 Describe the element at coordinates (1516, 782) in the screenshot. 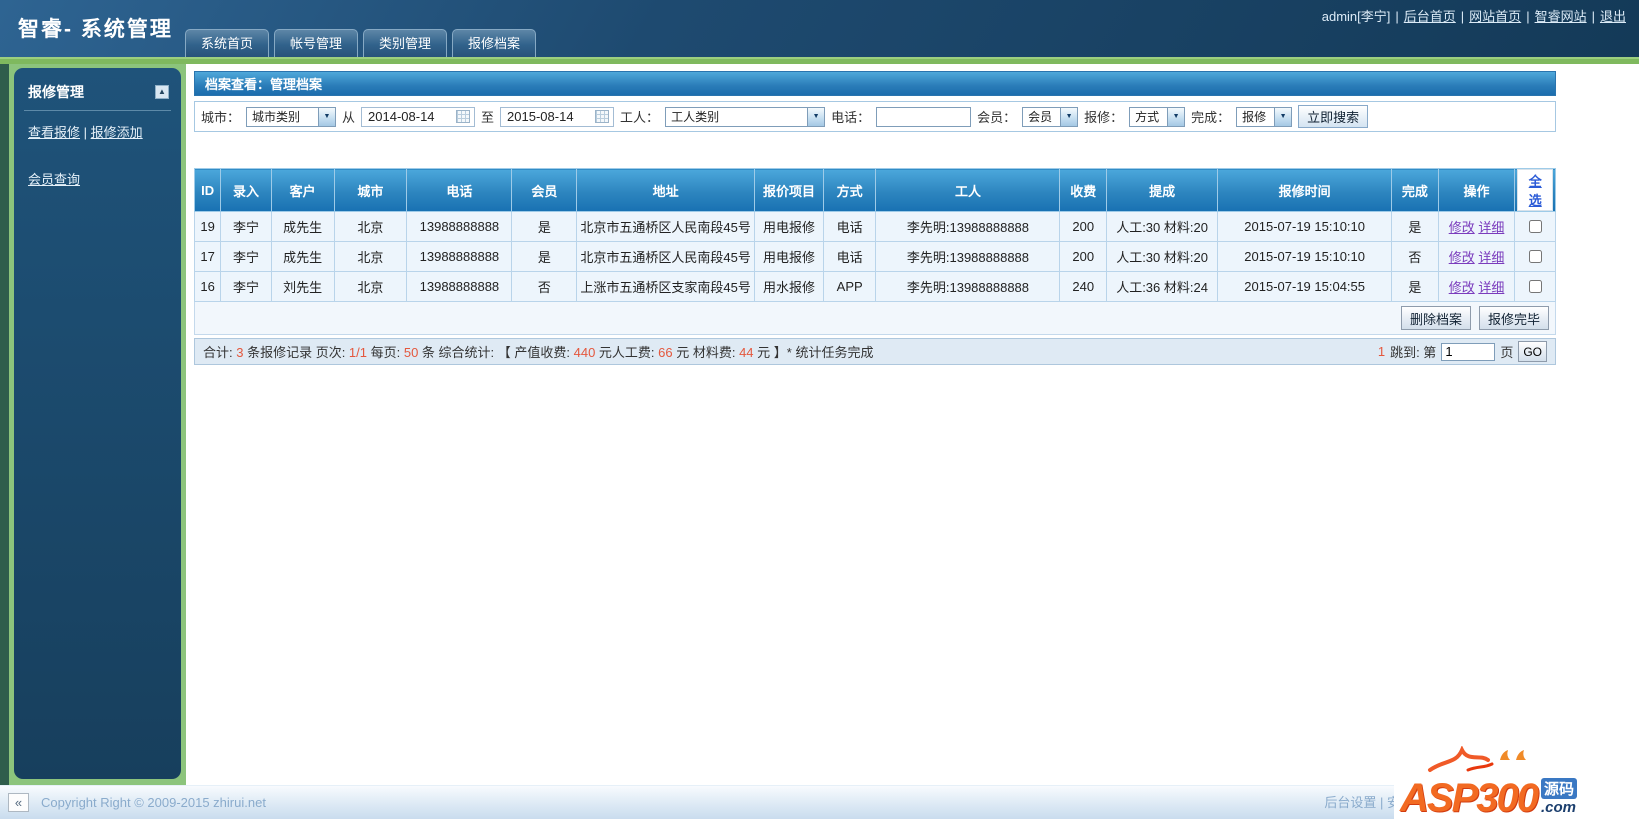

I see `asp300-watermark: ASP300 源码 .com` at that location.